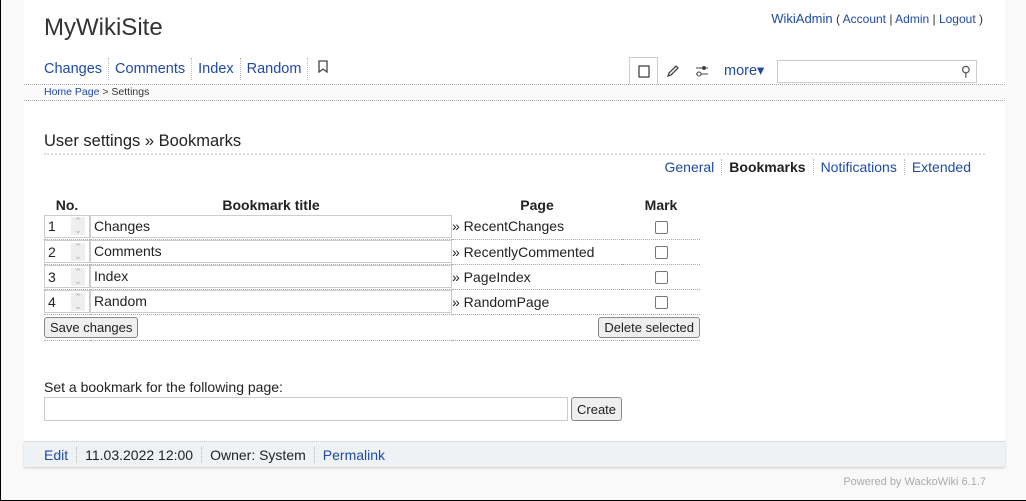 The image size is (1026, 501). I want to click on table-row: 2 ⌃ ⌄ Comments » RecentlyCommented, so click(372, 252).